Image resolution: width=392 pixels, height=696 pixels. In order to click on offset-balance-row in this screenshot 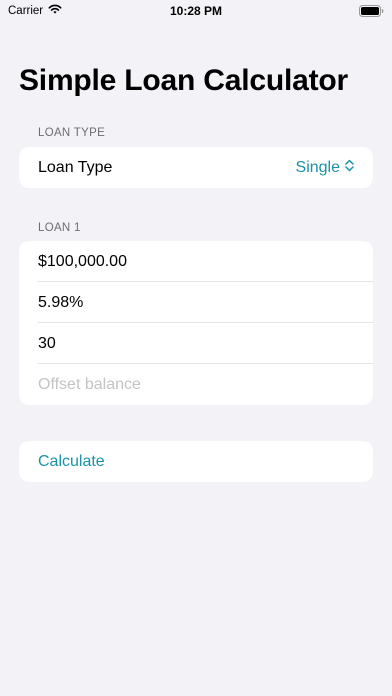, I will do `click(196, 384)`.